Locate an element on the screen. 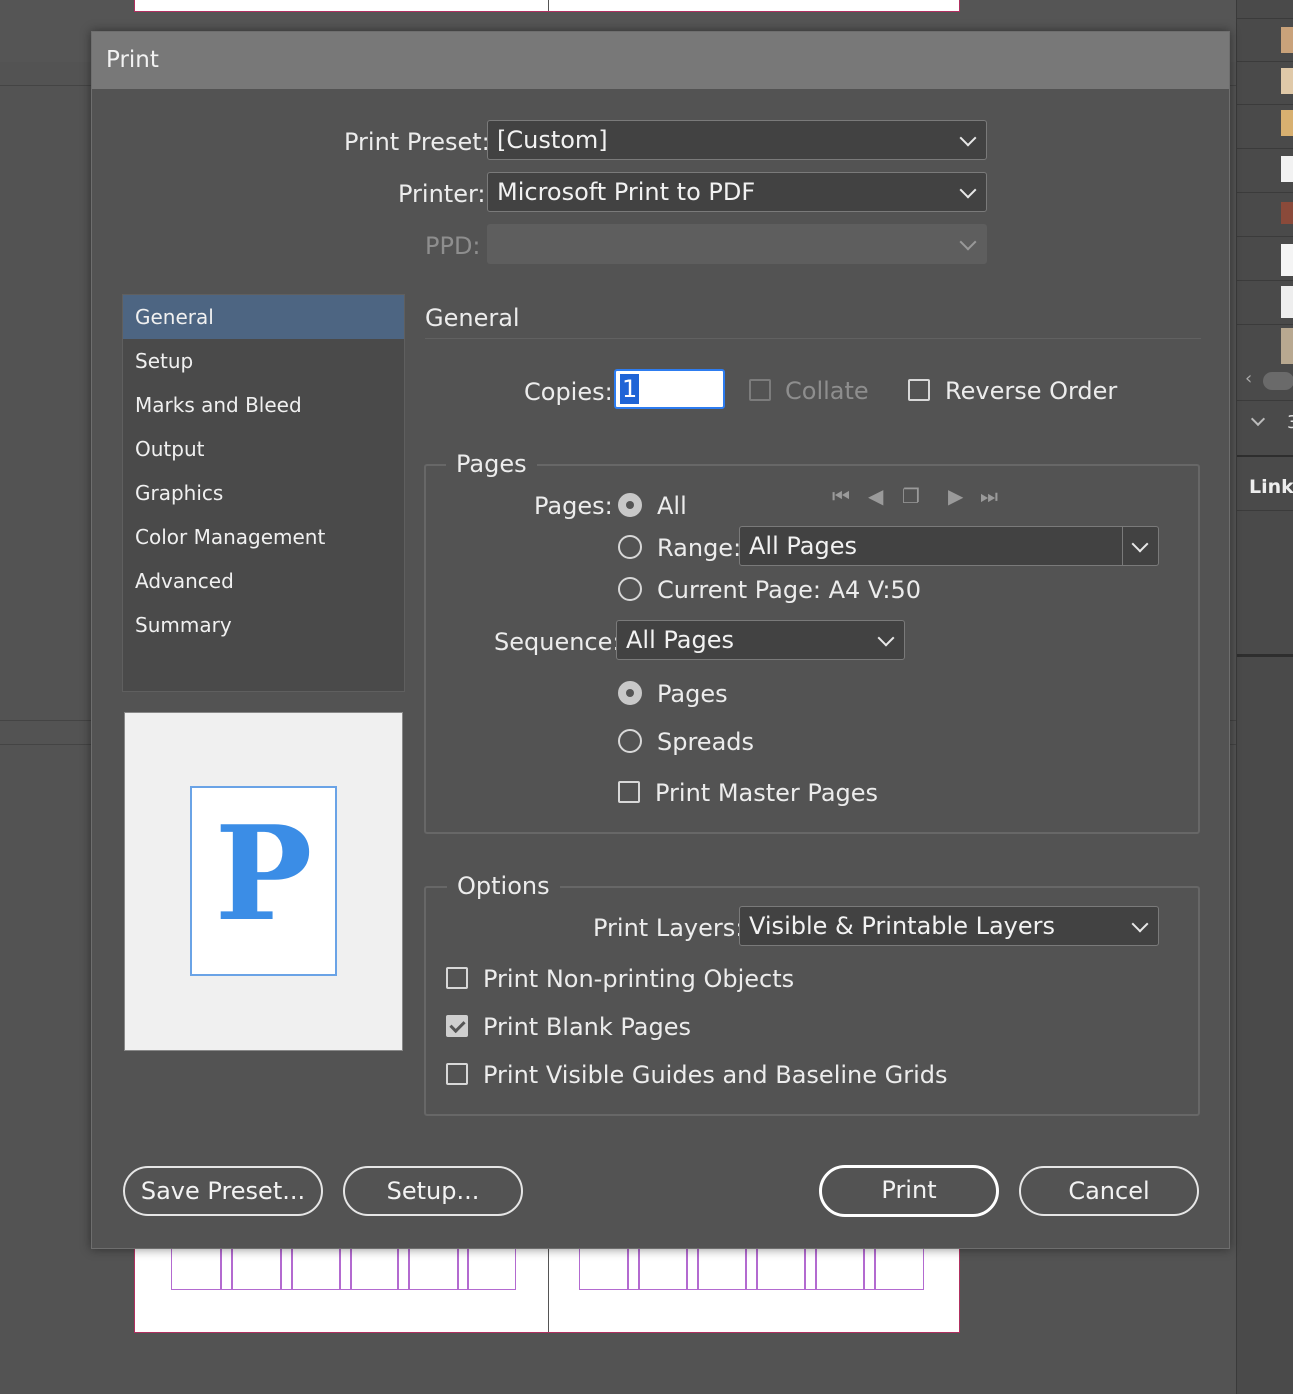 This screenshot has width=1293, height=1394. printer-value: Microsoft Print to PDF is located at coordinates (626, 192).